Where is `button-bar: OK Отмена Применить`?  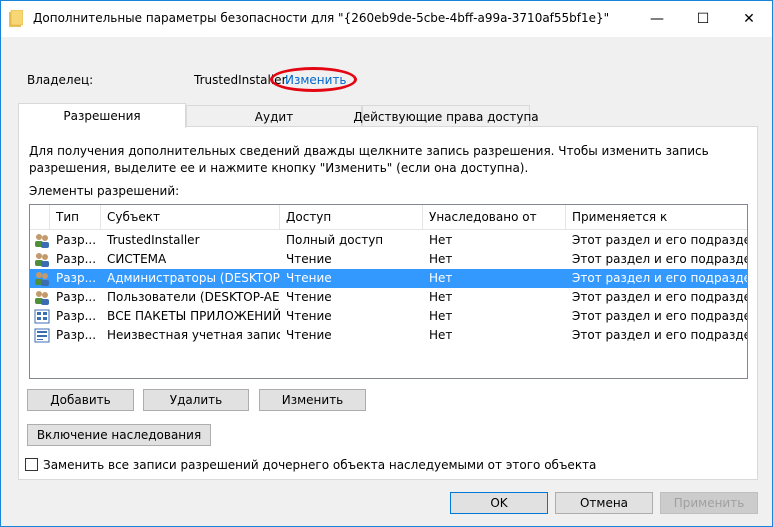
button-bar: OK Отмена Применить is located at coordinates (386, 503).